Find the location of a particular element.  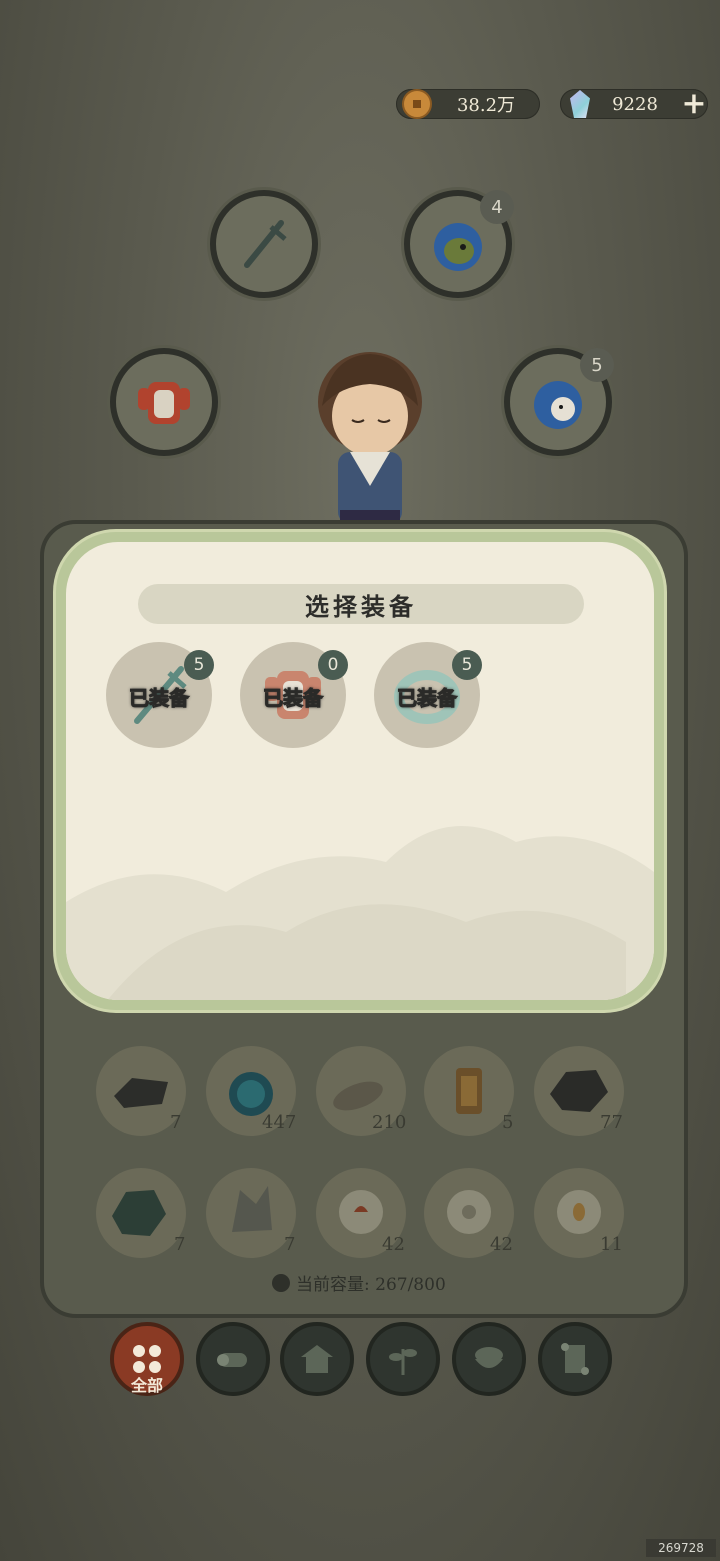

crystal-ore-icon is located at coordinates (252, 1209).